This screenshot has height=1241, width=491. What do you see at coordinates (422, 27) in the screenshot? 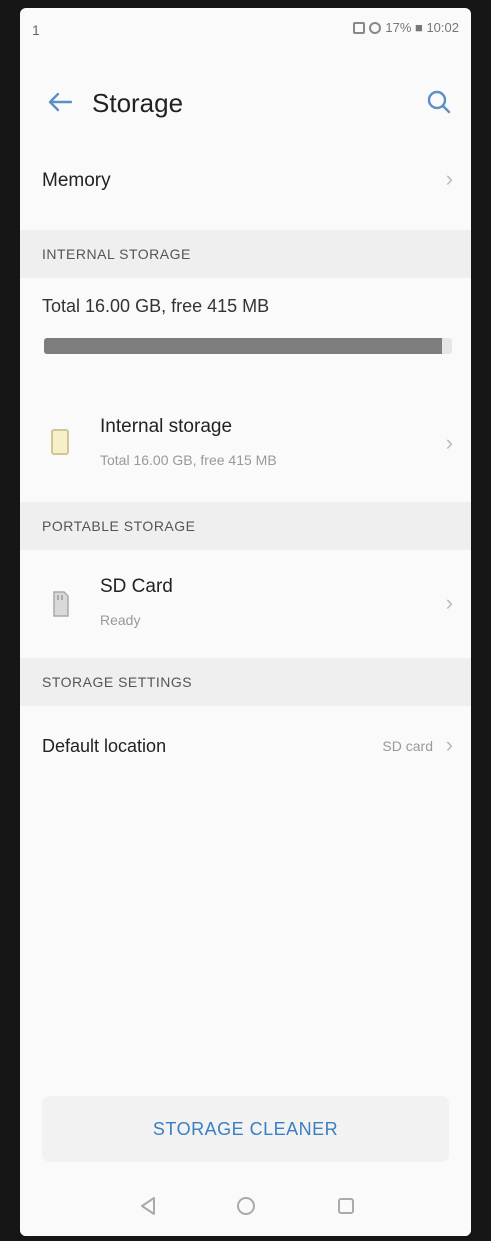
I see `status-right-text: 17% ■ 10:02` at bounding box center [422, 27].